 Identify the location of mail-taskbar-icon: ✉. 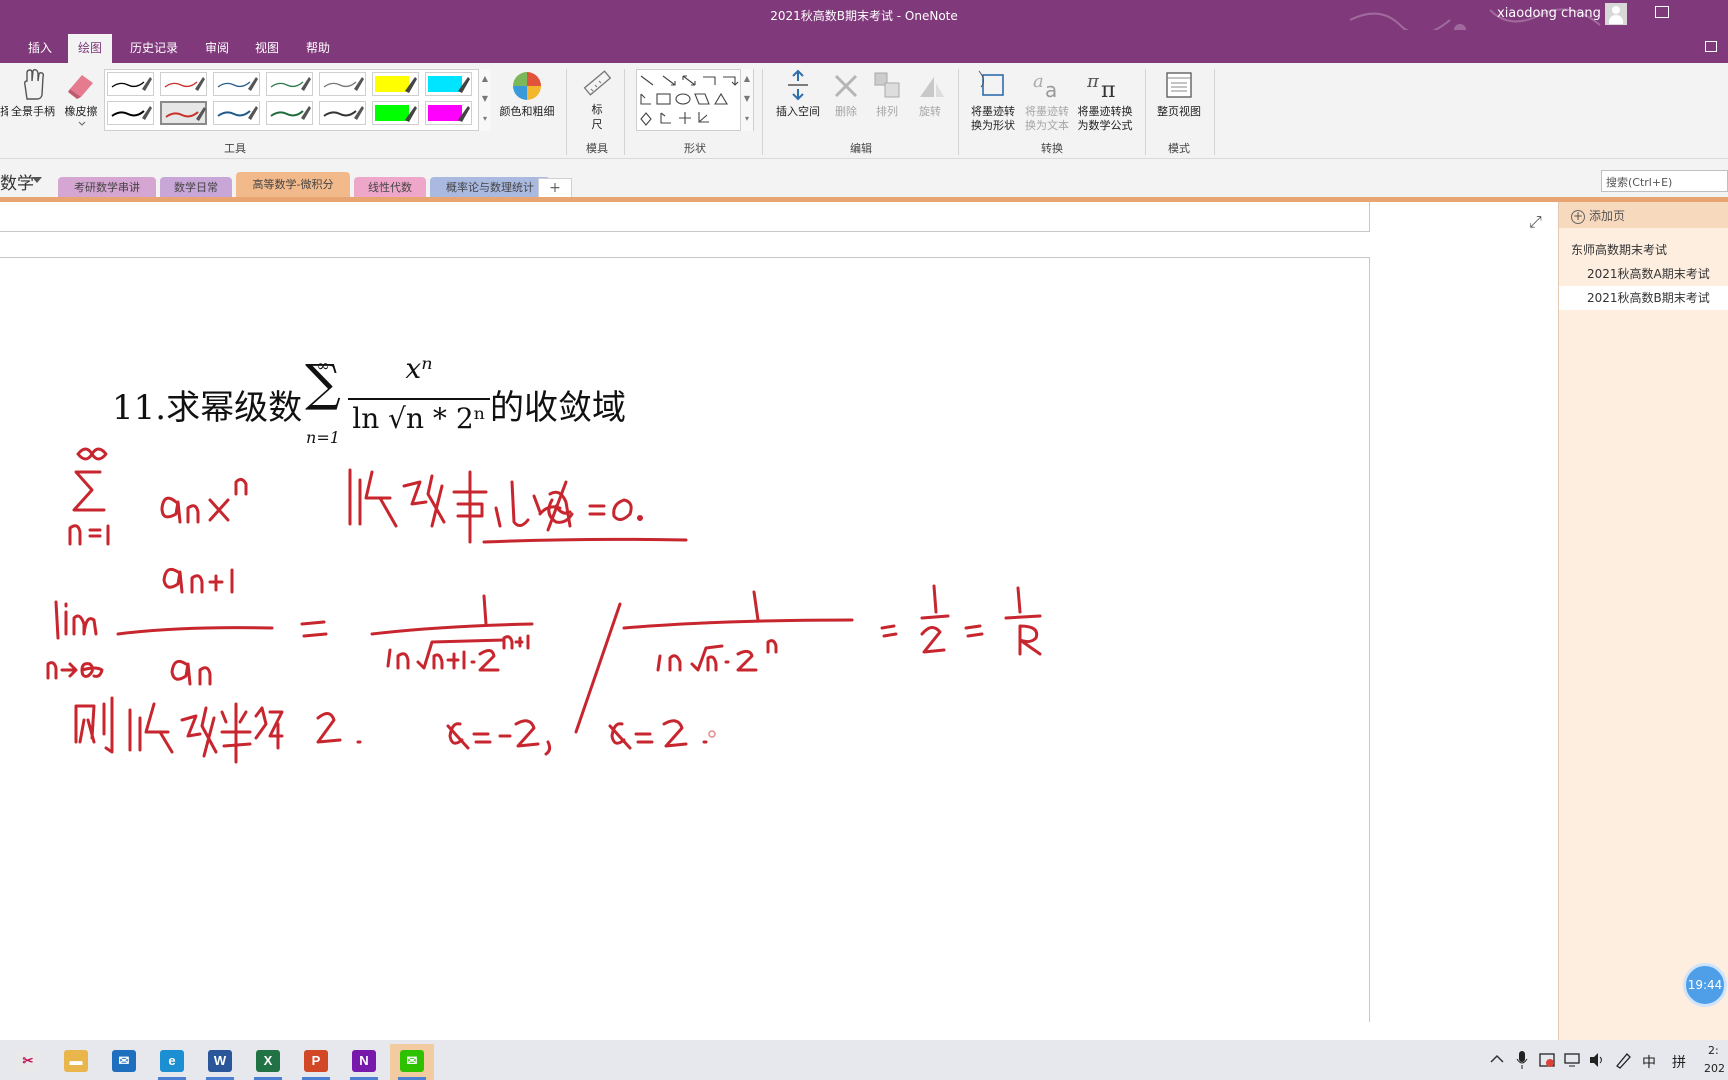
(124, 1062).